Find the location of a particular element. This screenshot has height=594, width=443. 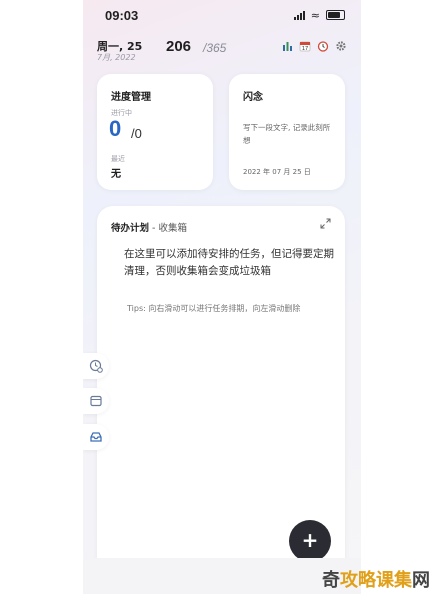

day-count: 206 is located at coordinates (179, 46).